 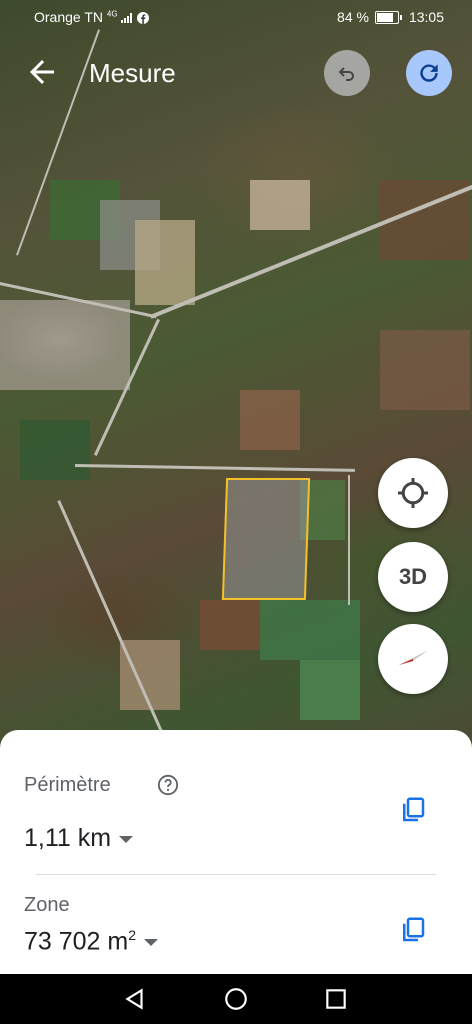 I want to click on copy-area-button, so click(x=413, y=930).